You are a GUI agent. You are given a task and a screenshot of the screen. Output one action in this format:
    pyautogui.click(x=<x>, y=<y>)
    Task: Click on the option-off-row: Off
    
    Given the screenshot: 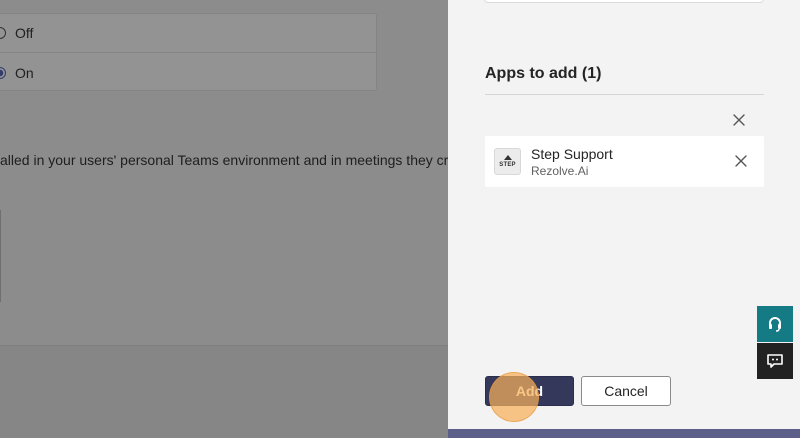 What is the action you would take?
    pyautogui.click(x=188, y=33)
    